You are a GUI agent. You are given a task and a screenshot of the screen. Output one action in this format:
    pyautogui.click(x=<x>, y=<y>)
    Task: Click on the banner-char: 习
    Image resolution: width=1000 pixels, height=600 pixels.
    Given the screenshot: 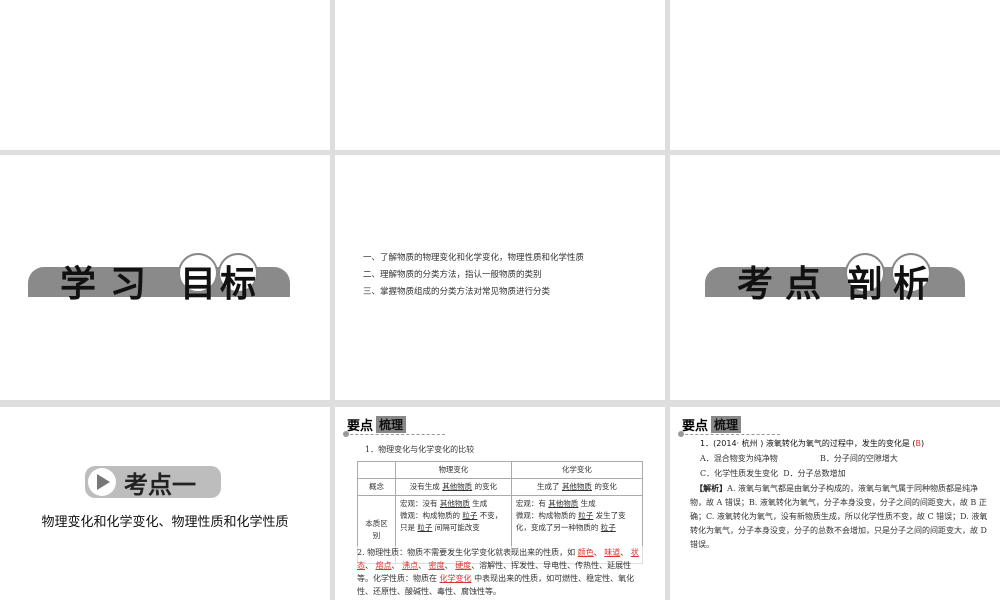 What is the action you would take?
    pyautogui.click(x=128, y=284)
    